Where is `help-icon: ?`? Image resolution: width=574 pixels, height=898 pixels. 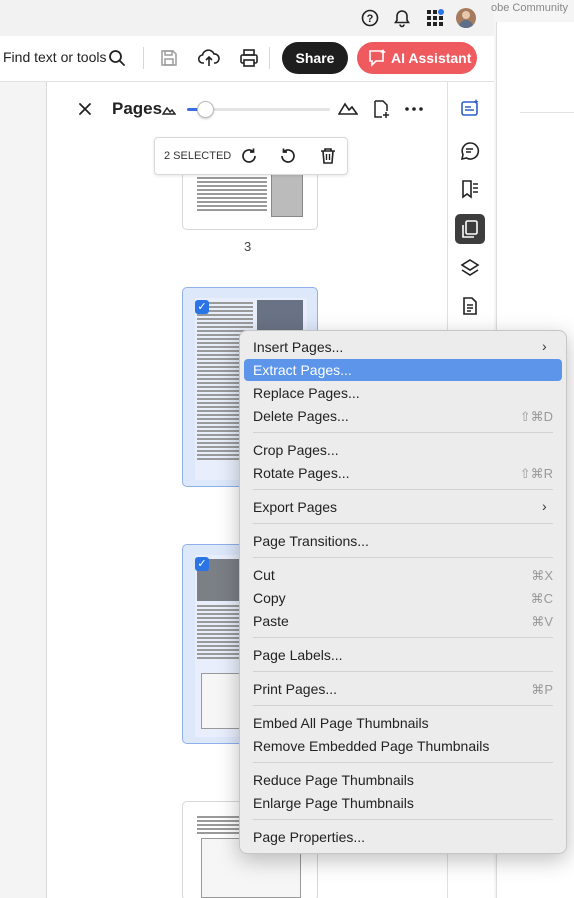
help-icon: ? is located at coordinates (370, 18).